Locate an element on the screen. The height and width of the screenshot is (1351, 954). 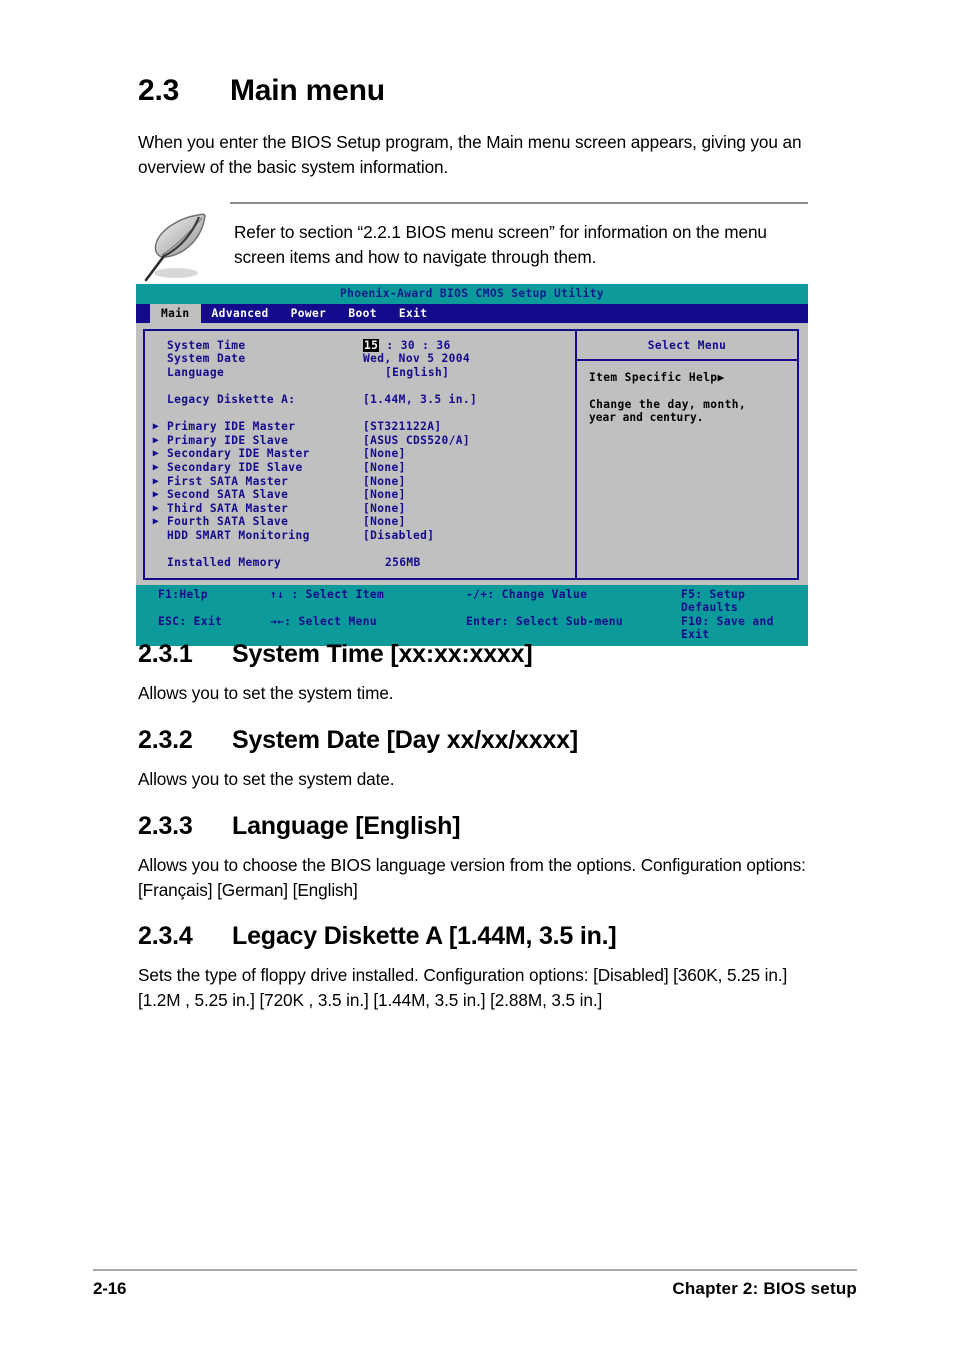
subsection-number: 2.3.4 is located at coordinates (165, 936).